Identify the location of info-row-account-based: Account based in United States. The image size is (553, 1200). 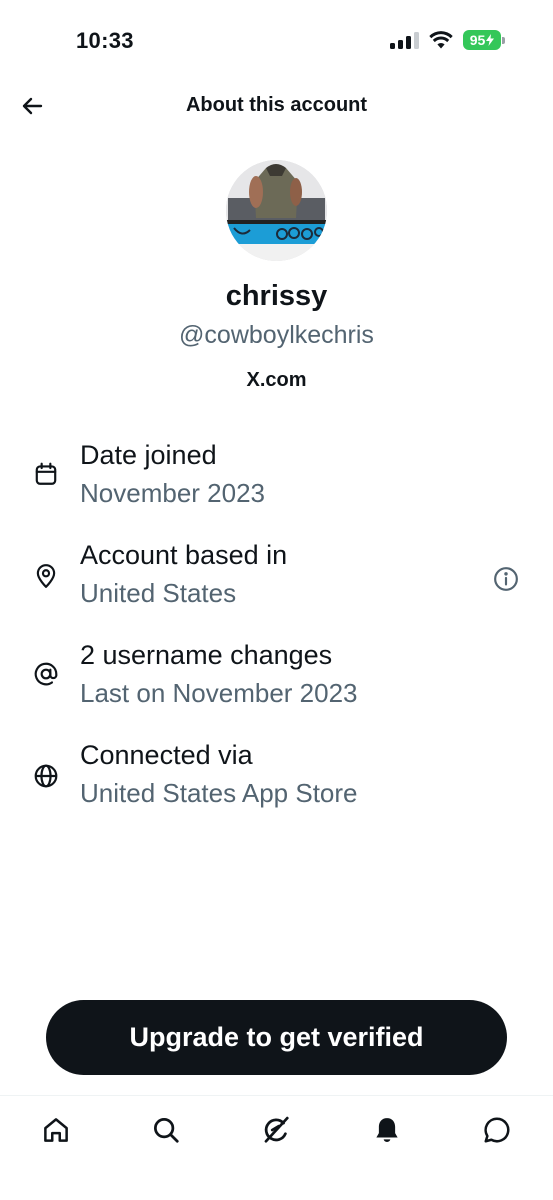
(276, 580).